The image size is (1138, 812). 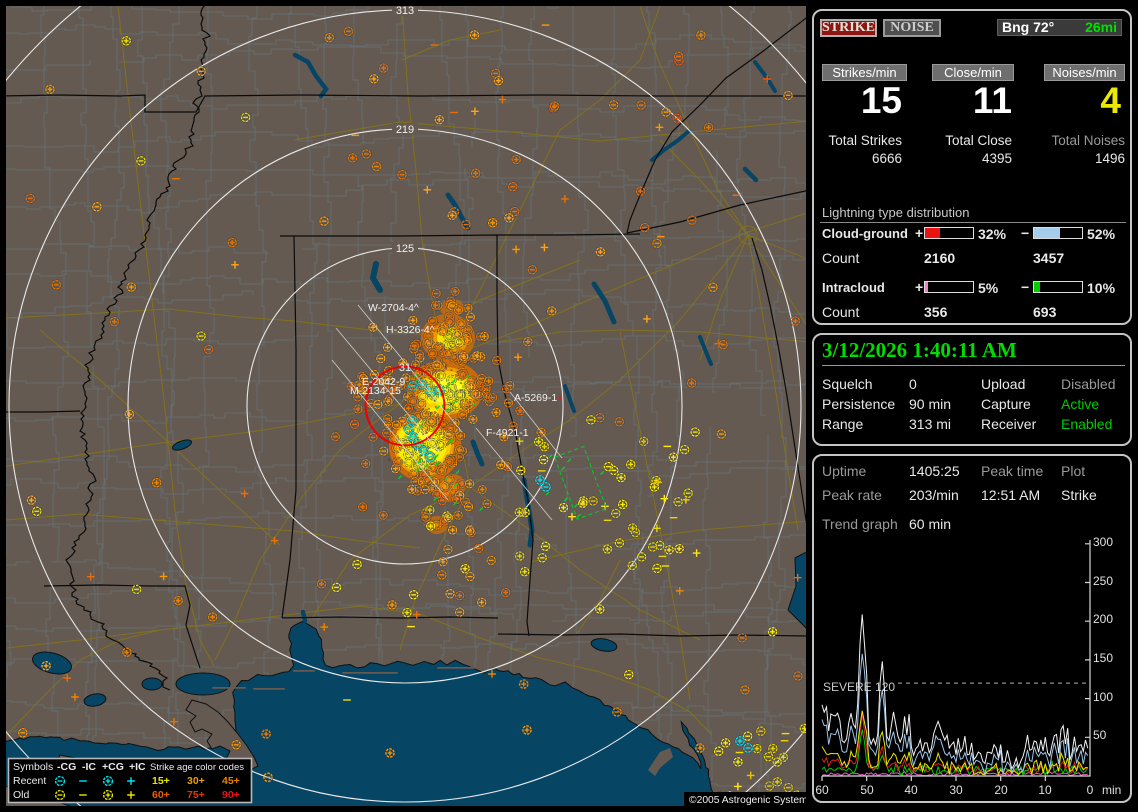 I want to click on svg-text: W-2704-4^, so click(x=393, y=308).